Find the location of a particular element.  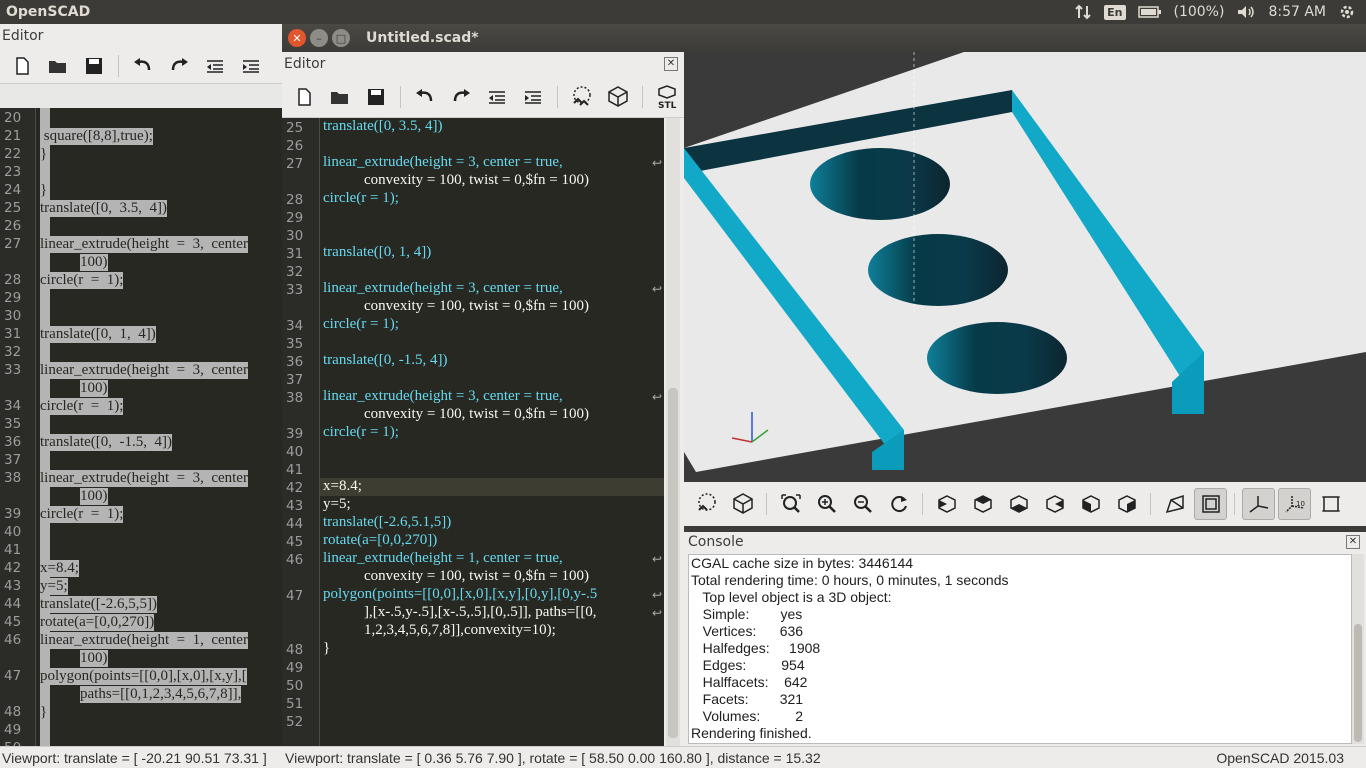

console-line: Simple: yes is located at coordinates (747, 614).